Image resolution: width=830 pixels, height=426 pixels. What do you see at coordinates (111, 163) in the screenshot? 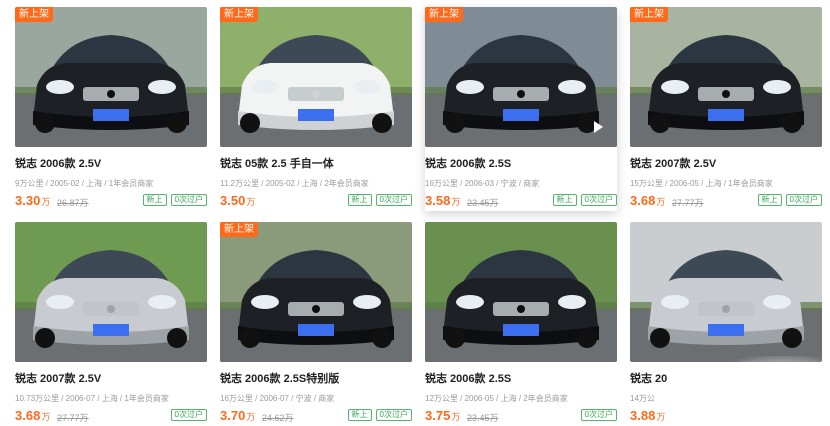
I see `listing-title: 锐志 2006款 2.5V` at bounding box center [111, 163].